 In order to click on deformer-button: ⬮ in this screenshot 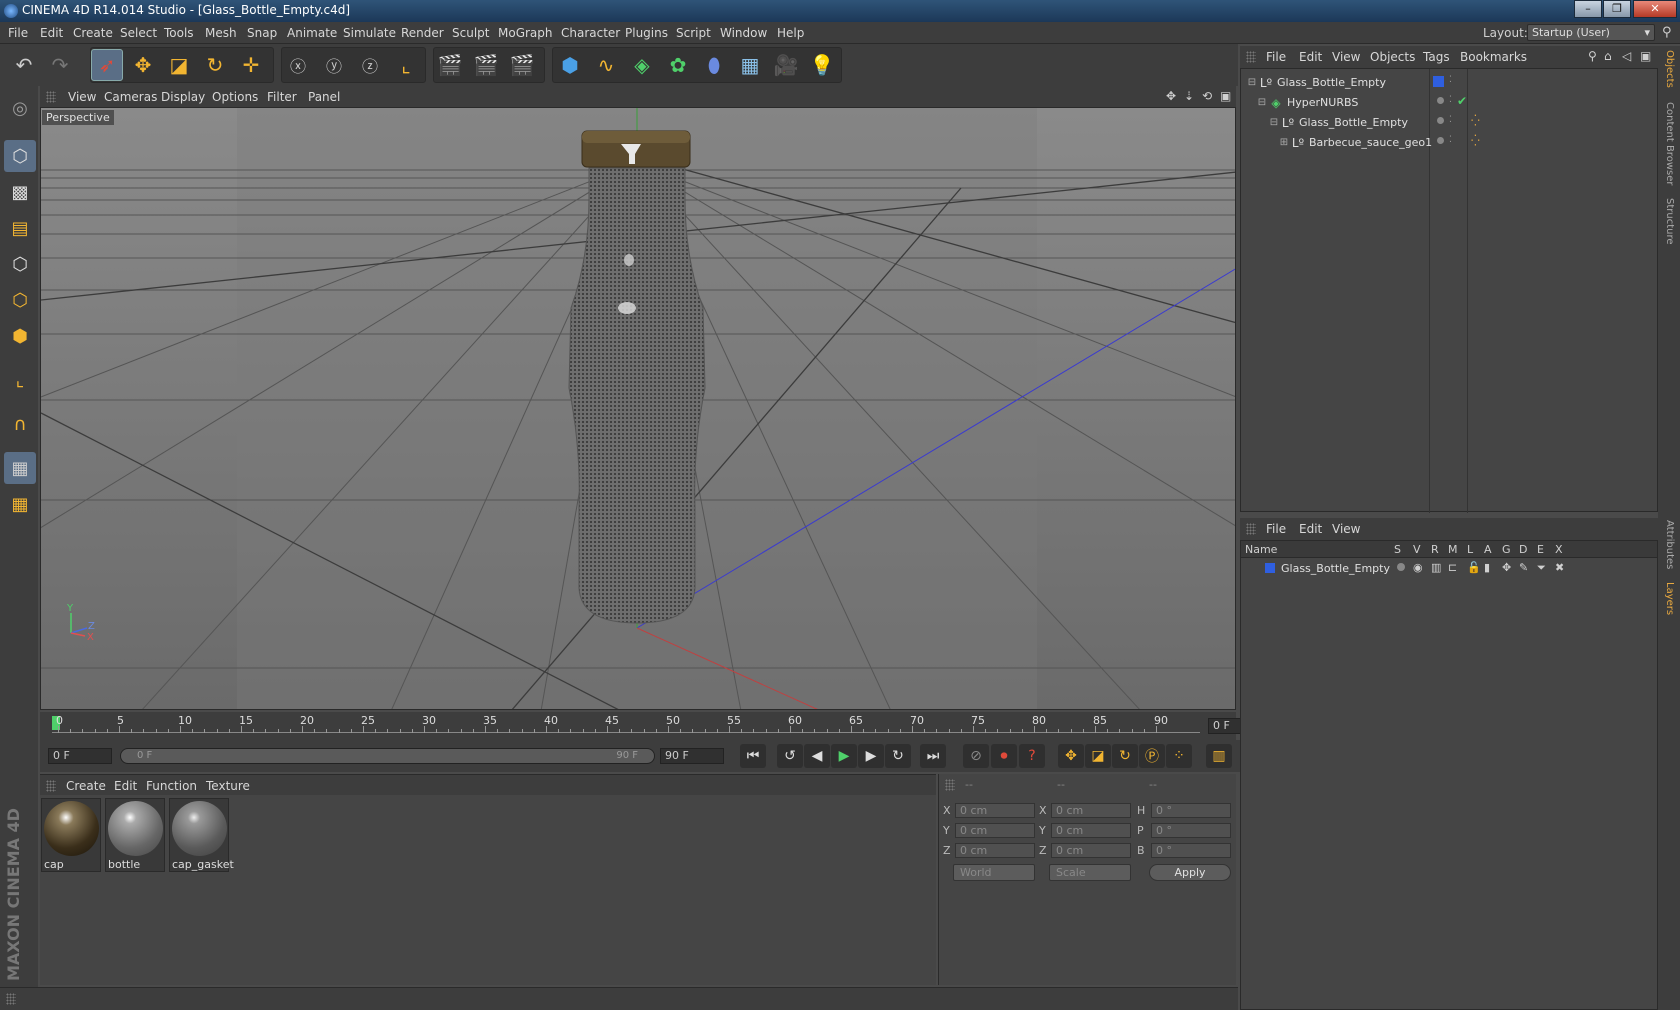, I will do `click(714, 65)`.